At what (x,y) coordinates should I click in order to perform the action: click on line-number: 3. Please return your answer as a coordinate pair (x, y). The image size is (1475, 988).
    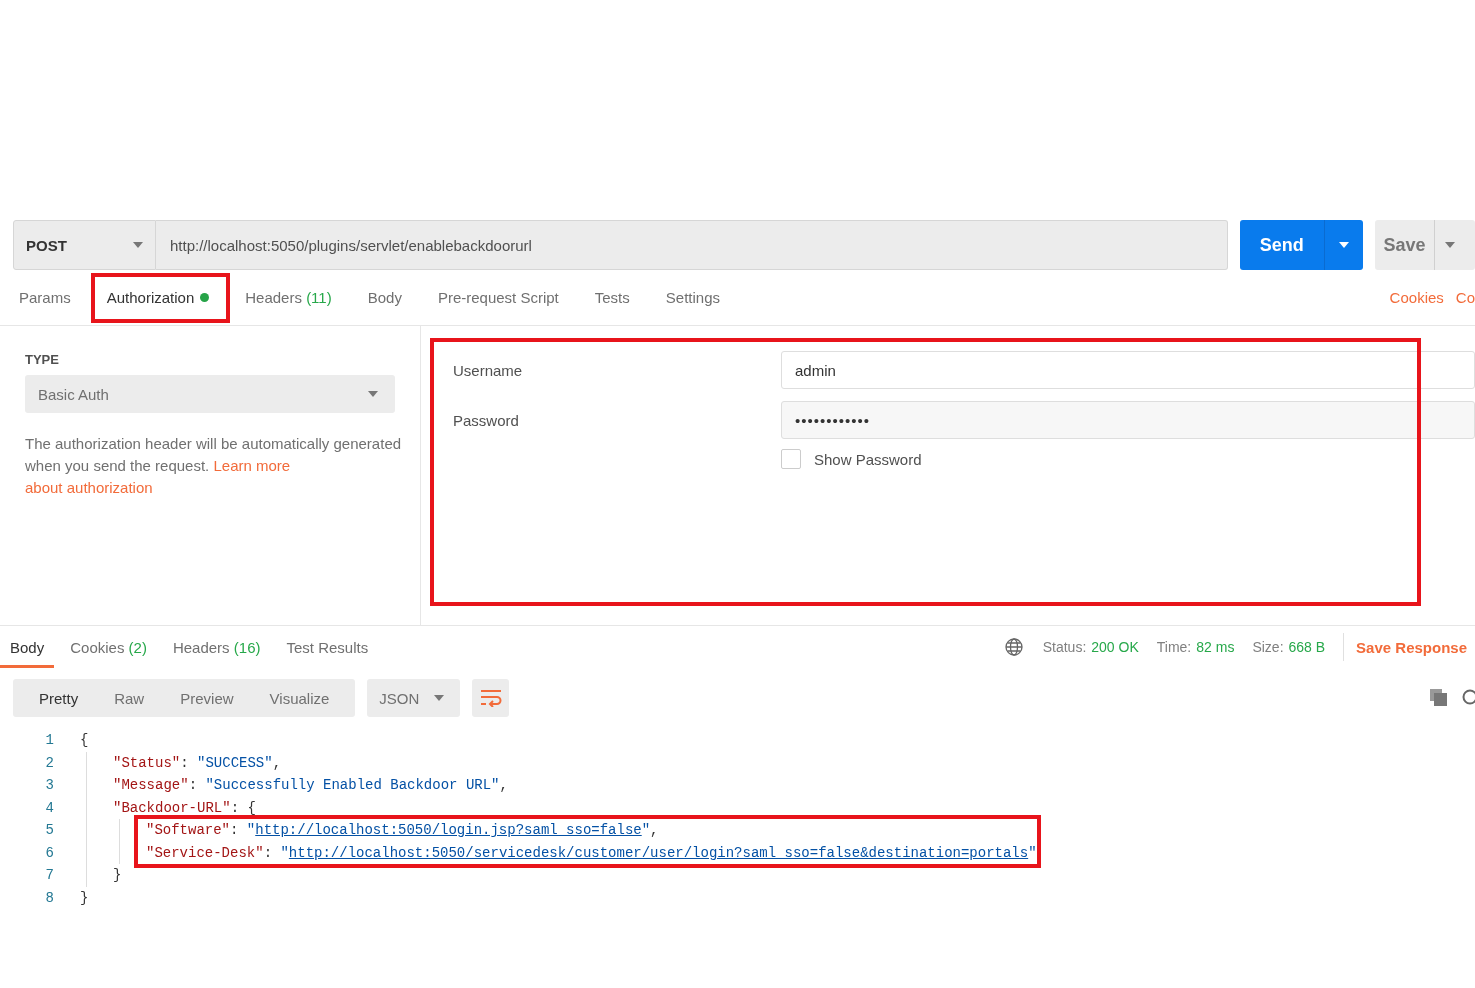
    Looking at the image, I should click on (49, 785).